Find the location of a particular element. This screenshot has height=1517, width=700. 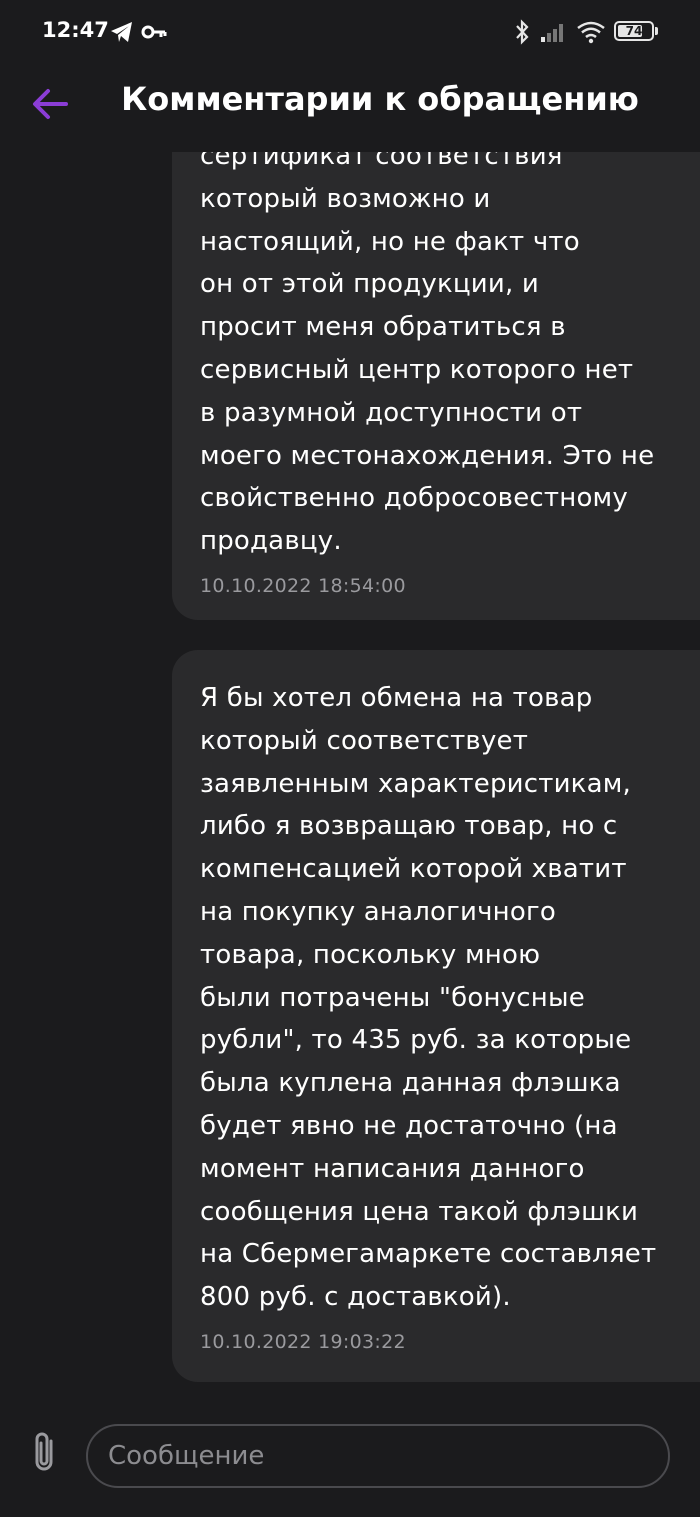

status-time: 12:47 is located at coordinates (75, 30).